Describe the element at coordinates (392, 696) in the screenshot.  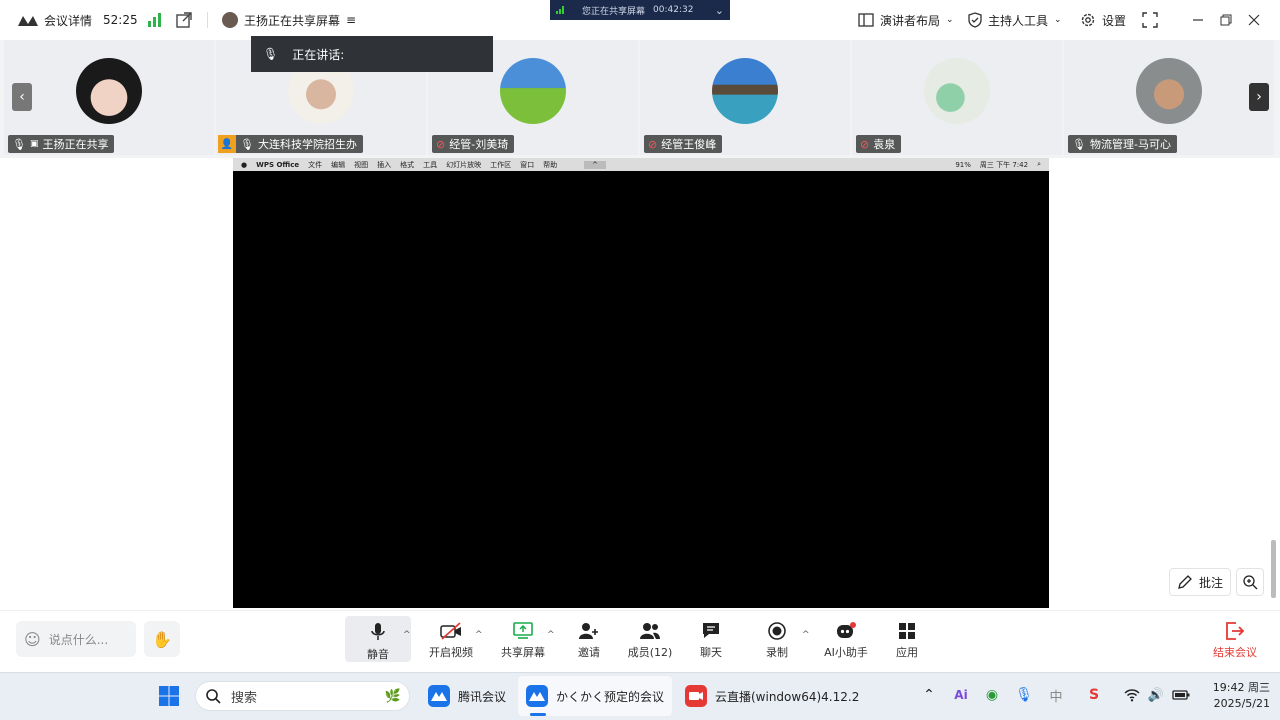
I see `bamboo-icon: 🌿` at that location.